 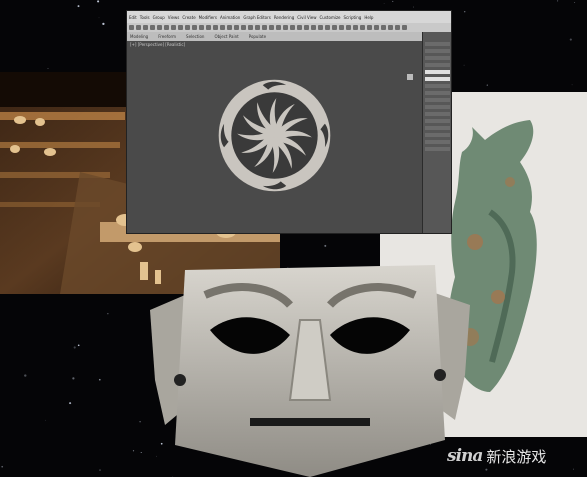 I want to click on site-watermark: sina 新浪游戏, so click(x=496, y=456).